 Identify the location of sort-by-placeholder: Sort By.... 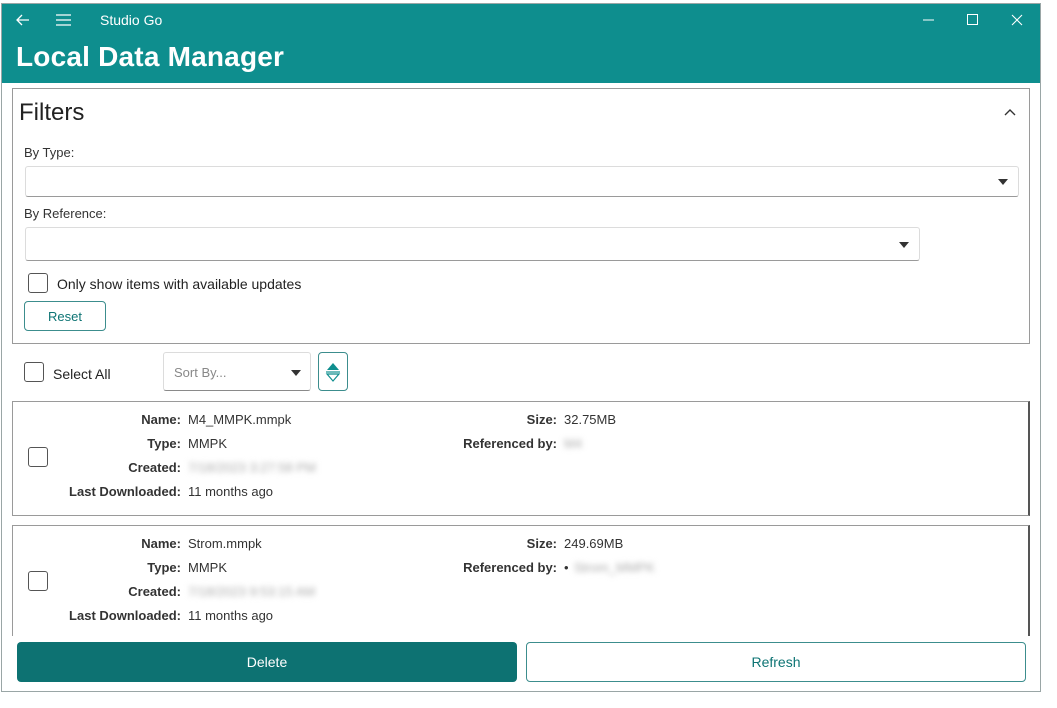
(200, 372).